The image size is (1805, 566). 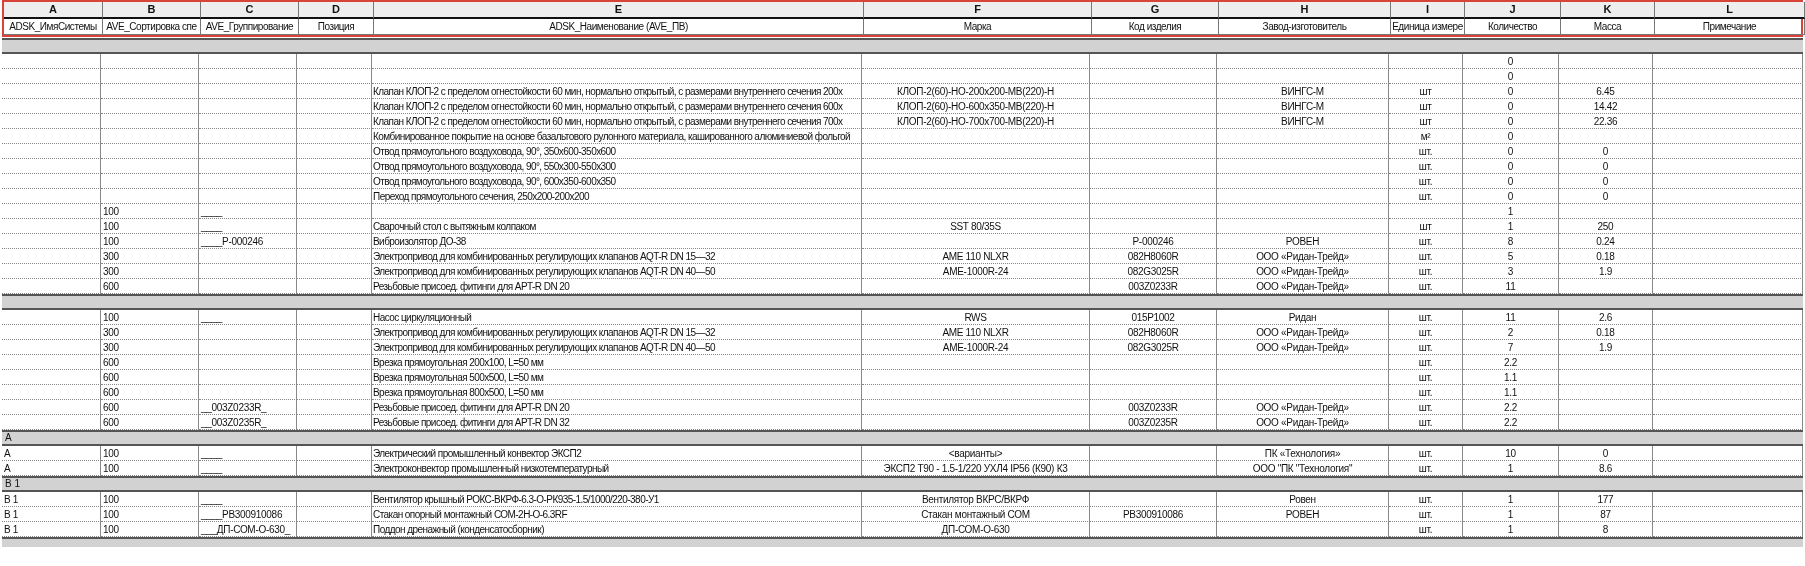 What do you see at coordinates (150, 271) in the screenshot?
I see `table-cell: 300` at bounding box center [150, 271].